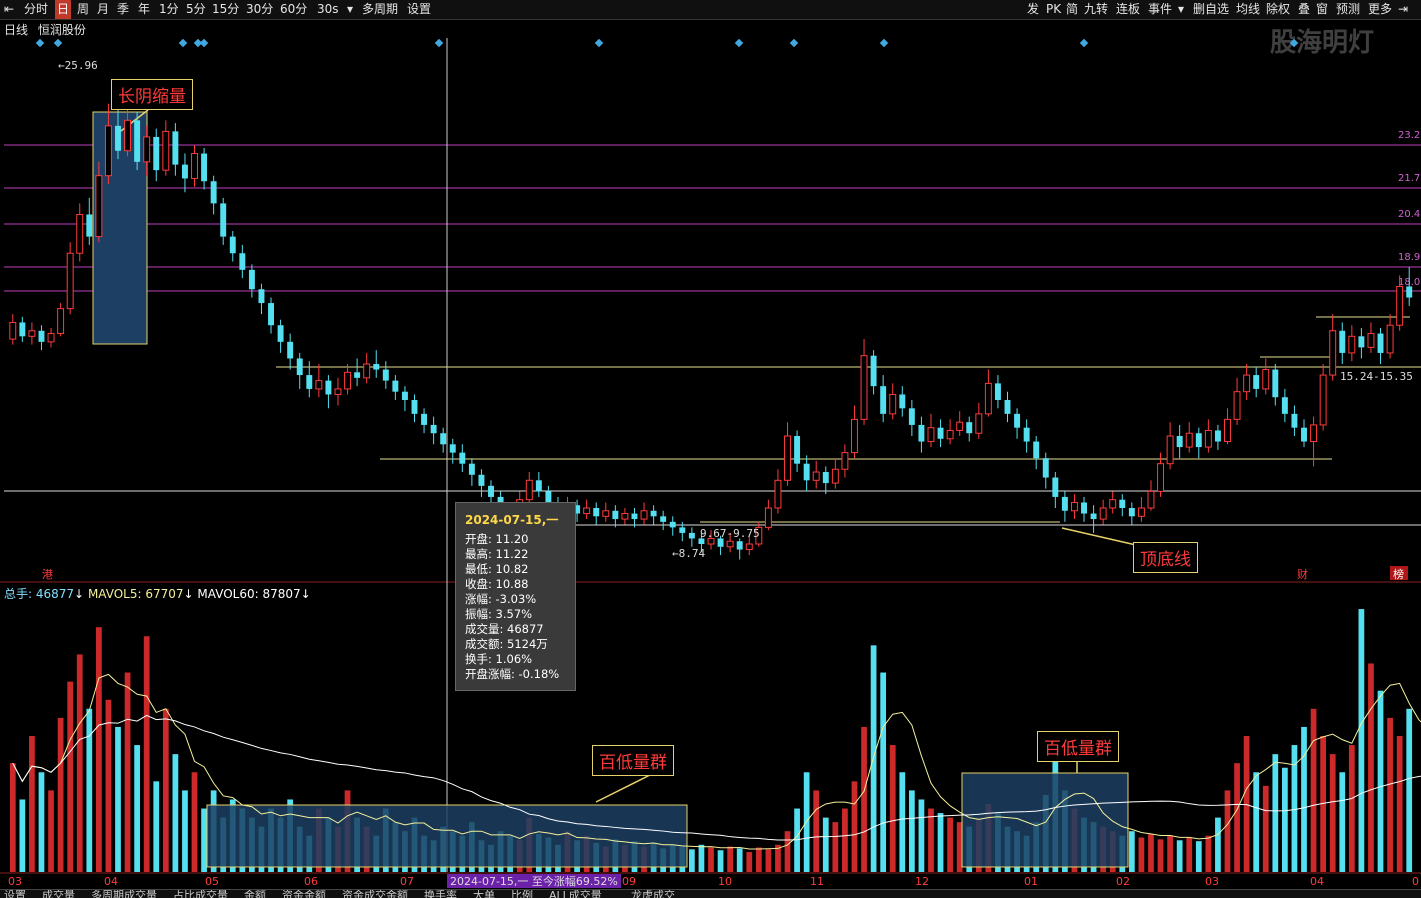  Describe the element at coordinates (152, 94) in the screenshot. I see `annotation-long-bear: 长阴缩量` at that location.